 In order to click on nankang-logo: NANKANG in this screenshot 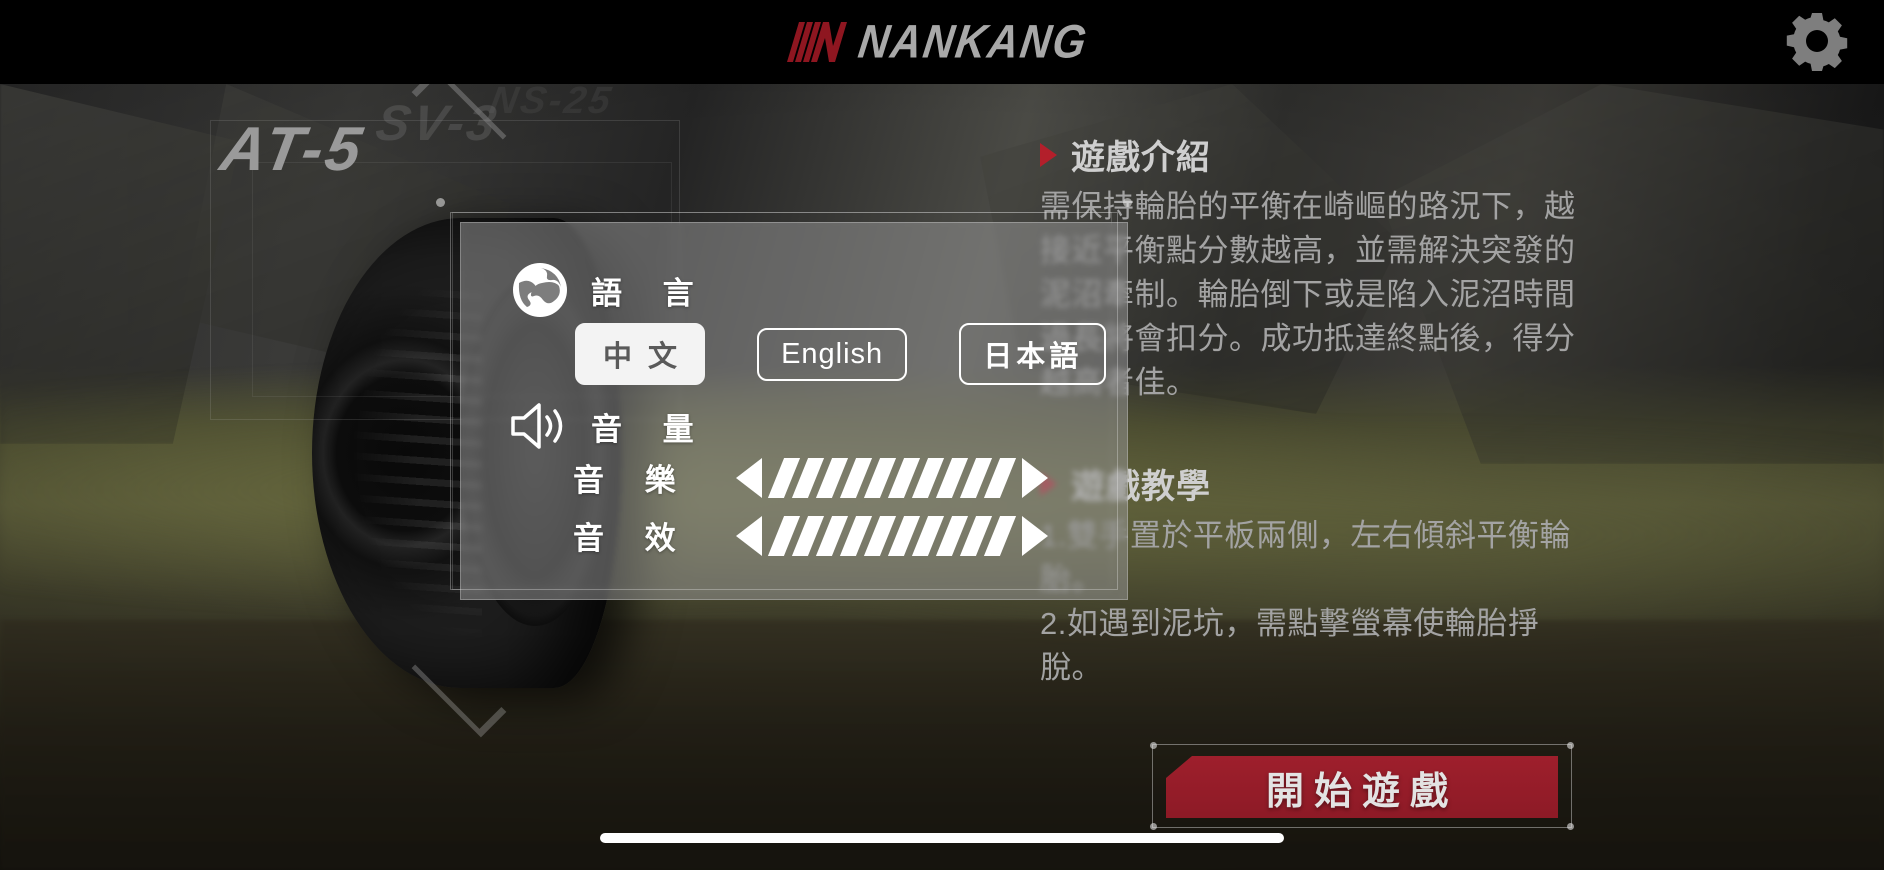, I will do `click(938, 41)`.